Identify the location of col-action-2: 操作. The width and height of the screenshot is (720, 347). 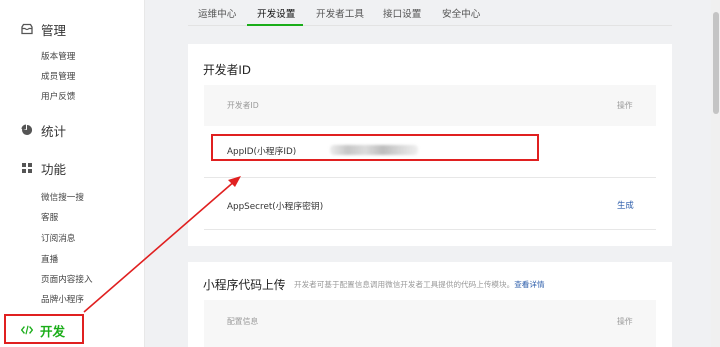
(625, 321).